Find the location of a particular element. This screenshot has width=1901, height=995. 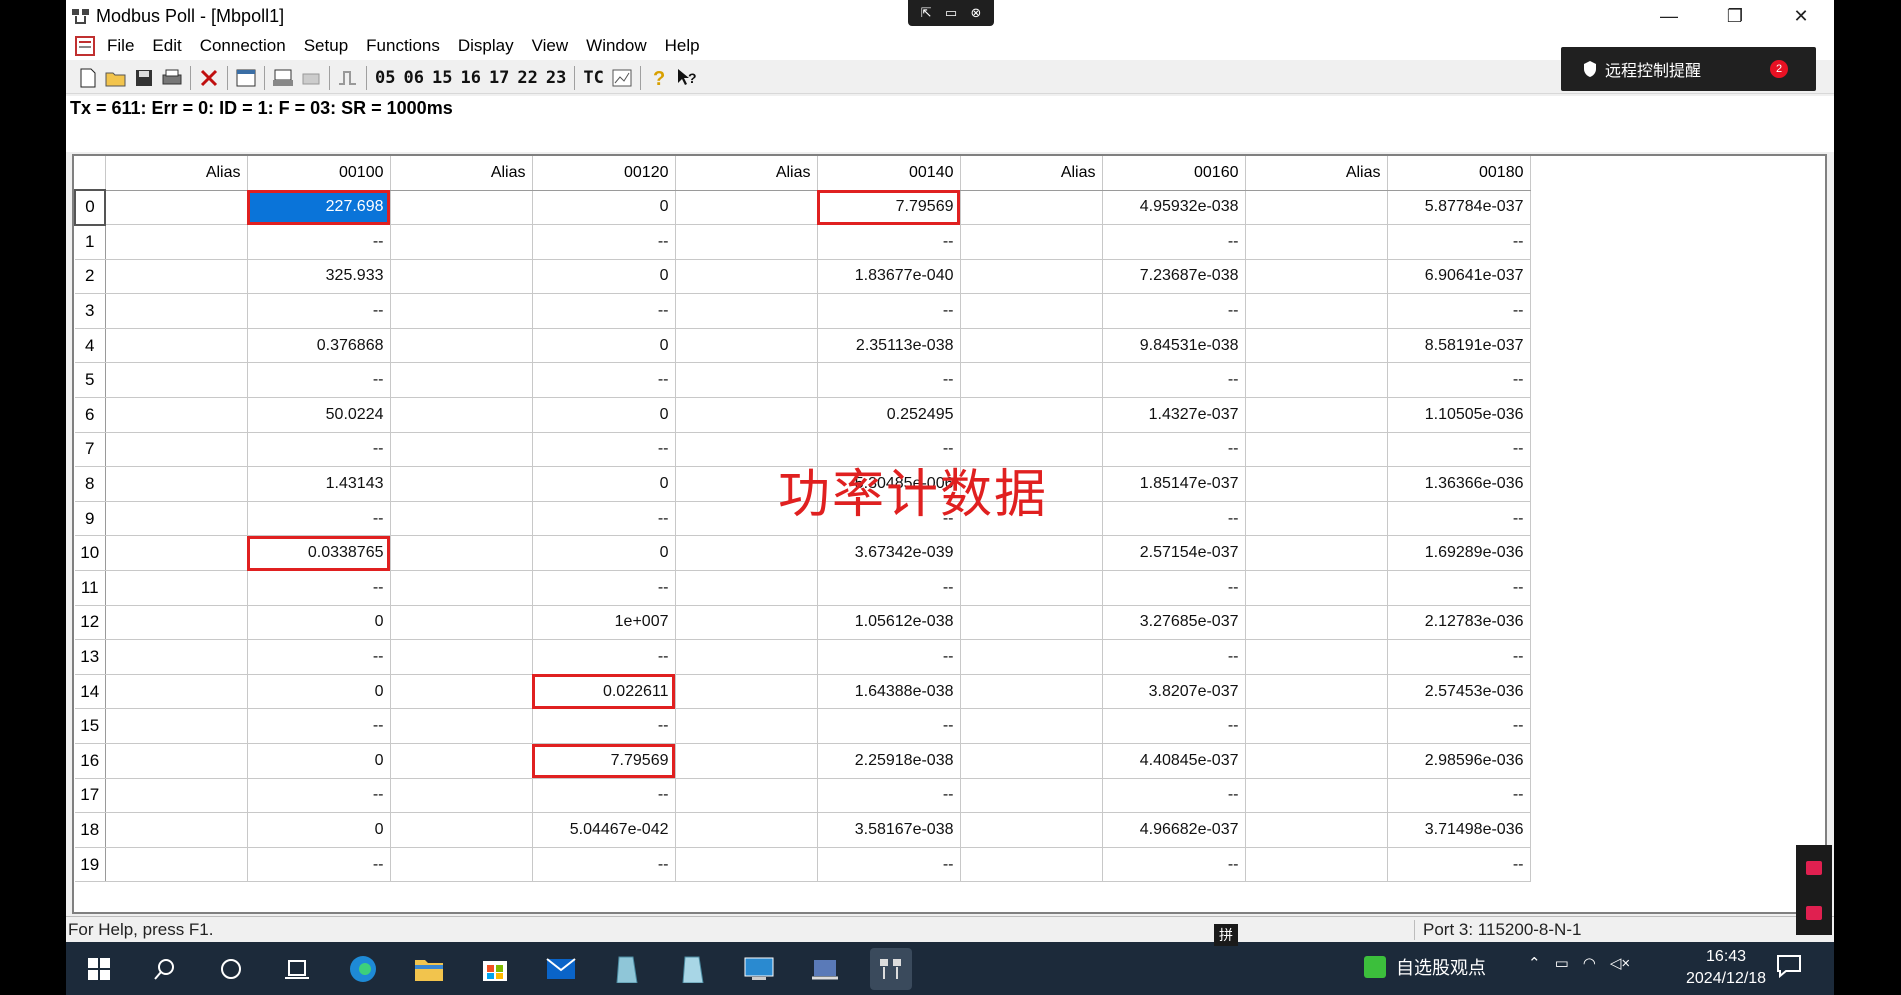

search-icon is located at coordinates (165, 969).